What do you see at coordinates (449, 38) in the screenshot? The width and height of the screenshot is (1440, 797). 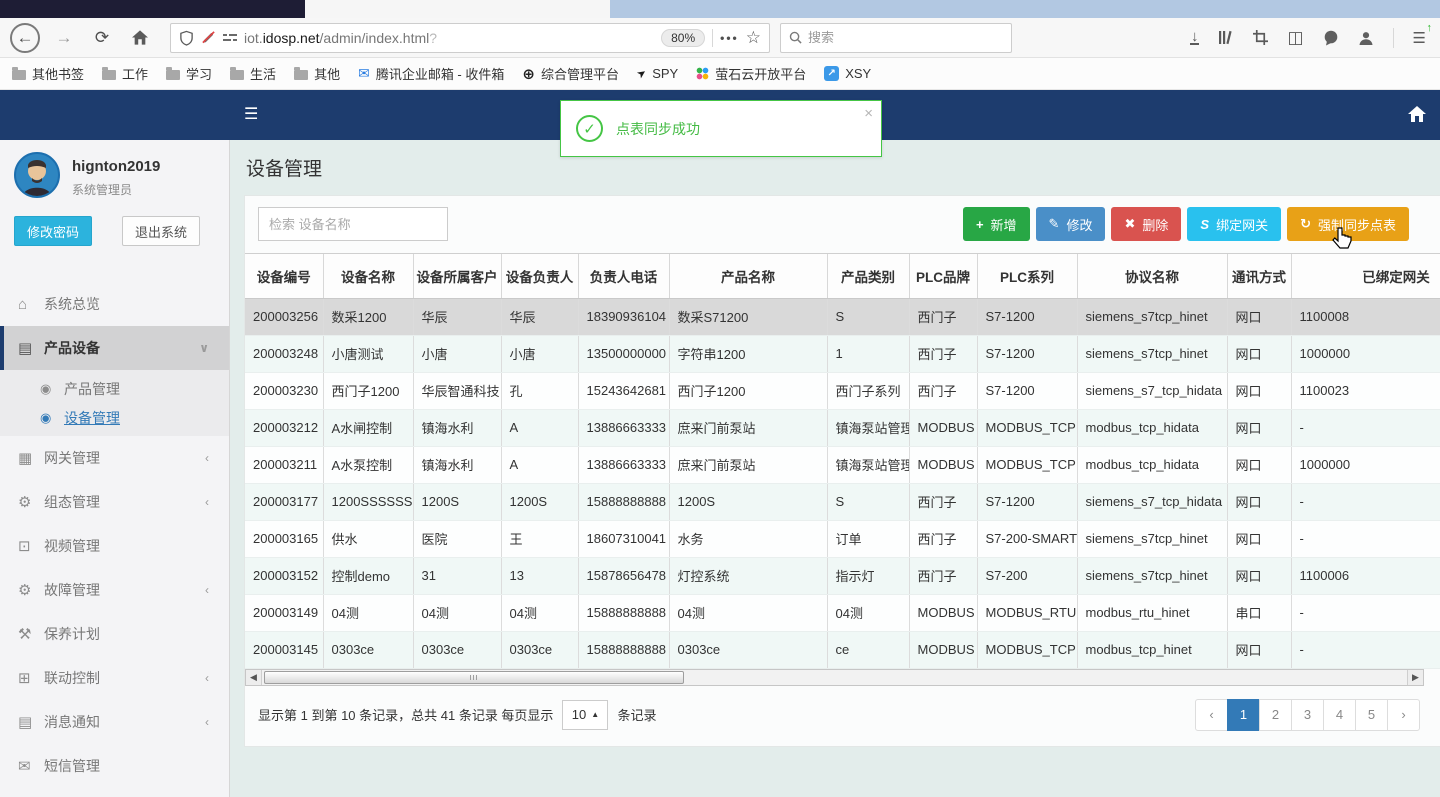 I see `url-text: iot.idosp.net/admin/index.html?` at bounding box center [449, 38].